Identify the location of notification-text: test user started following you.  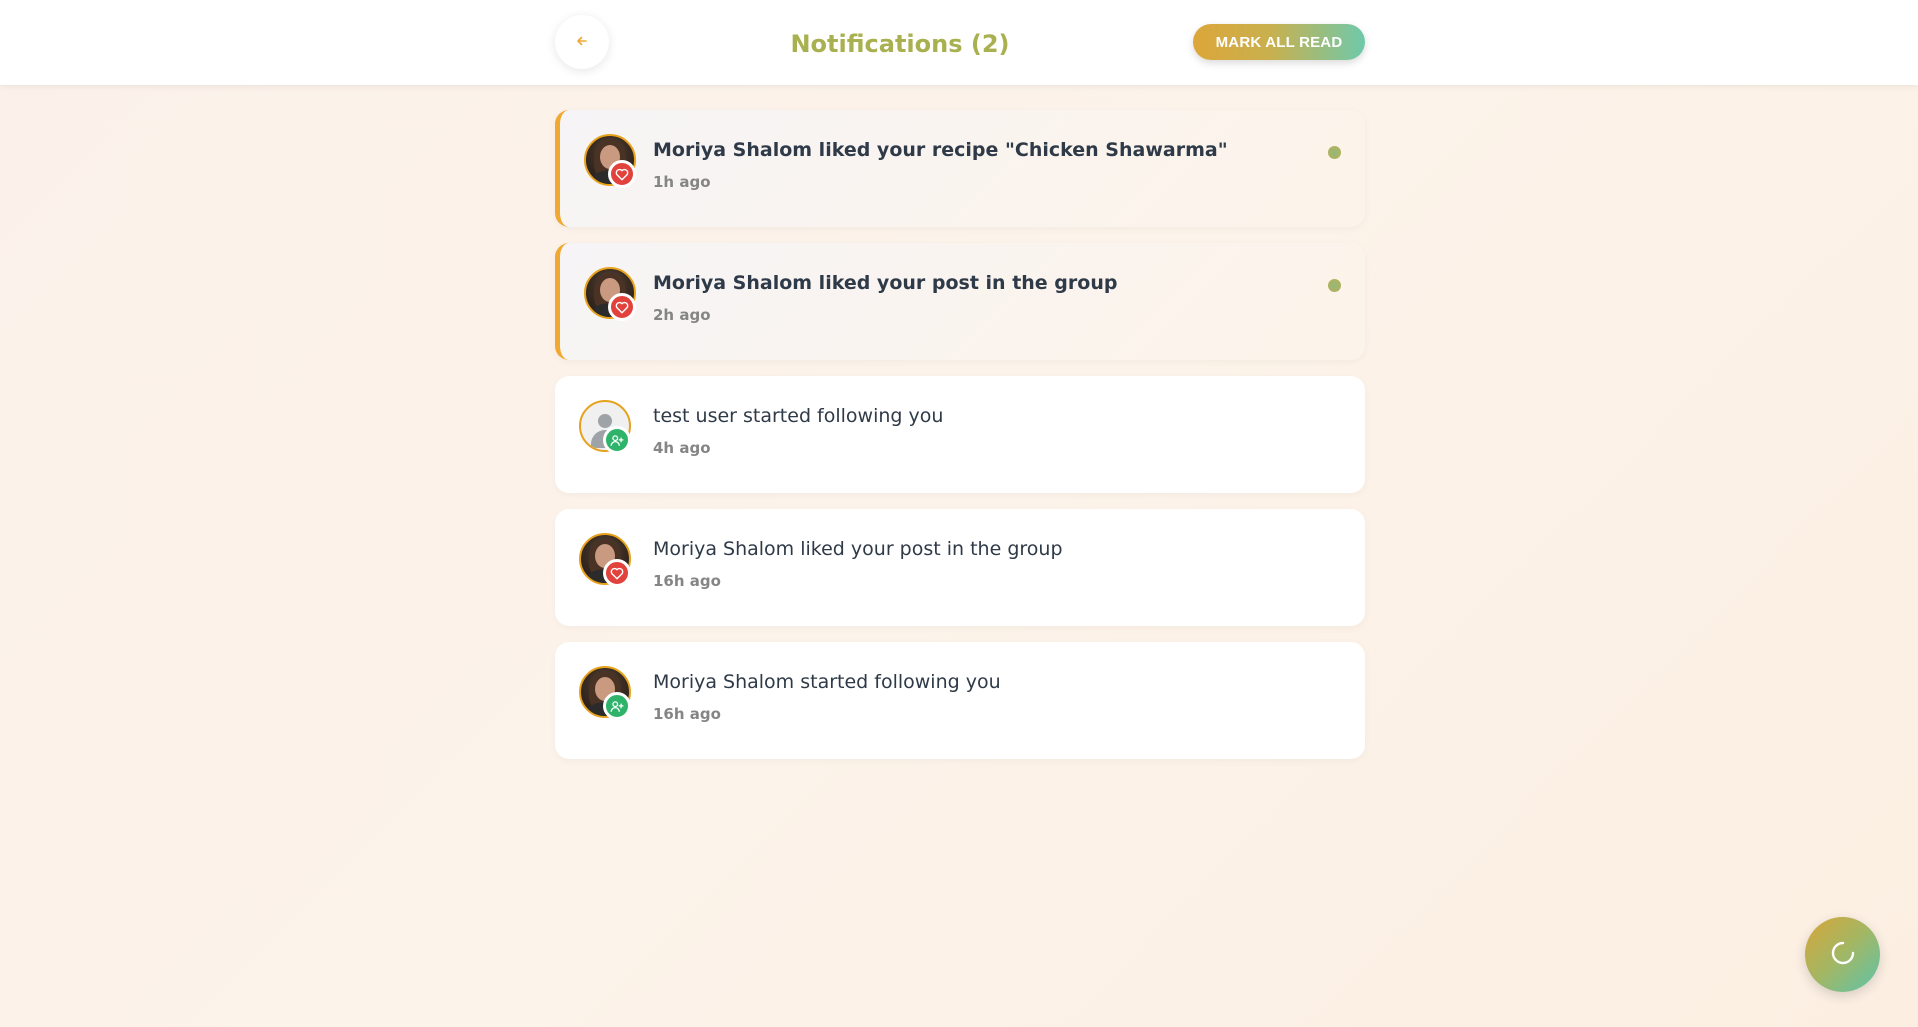
(798, 416).